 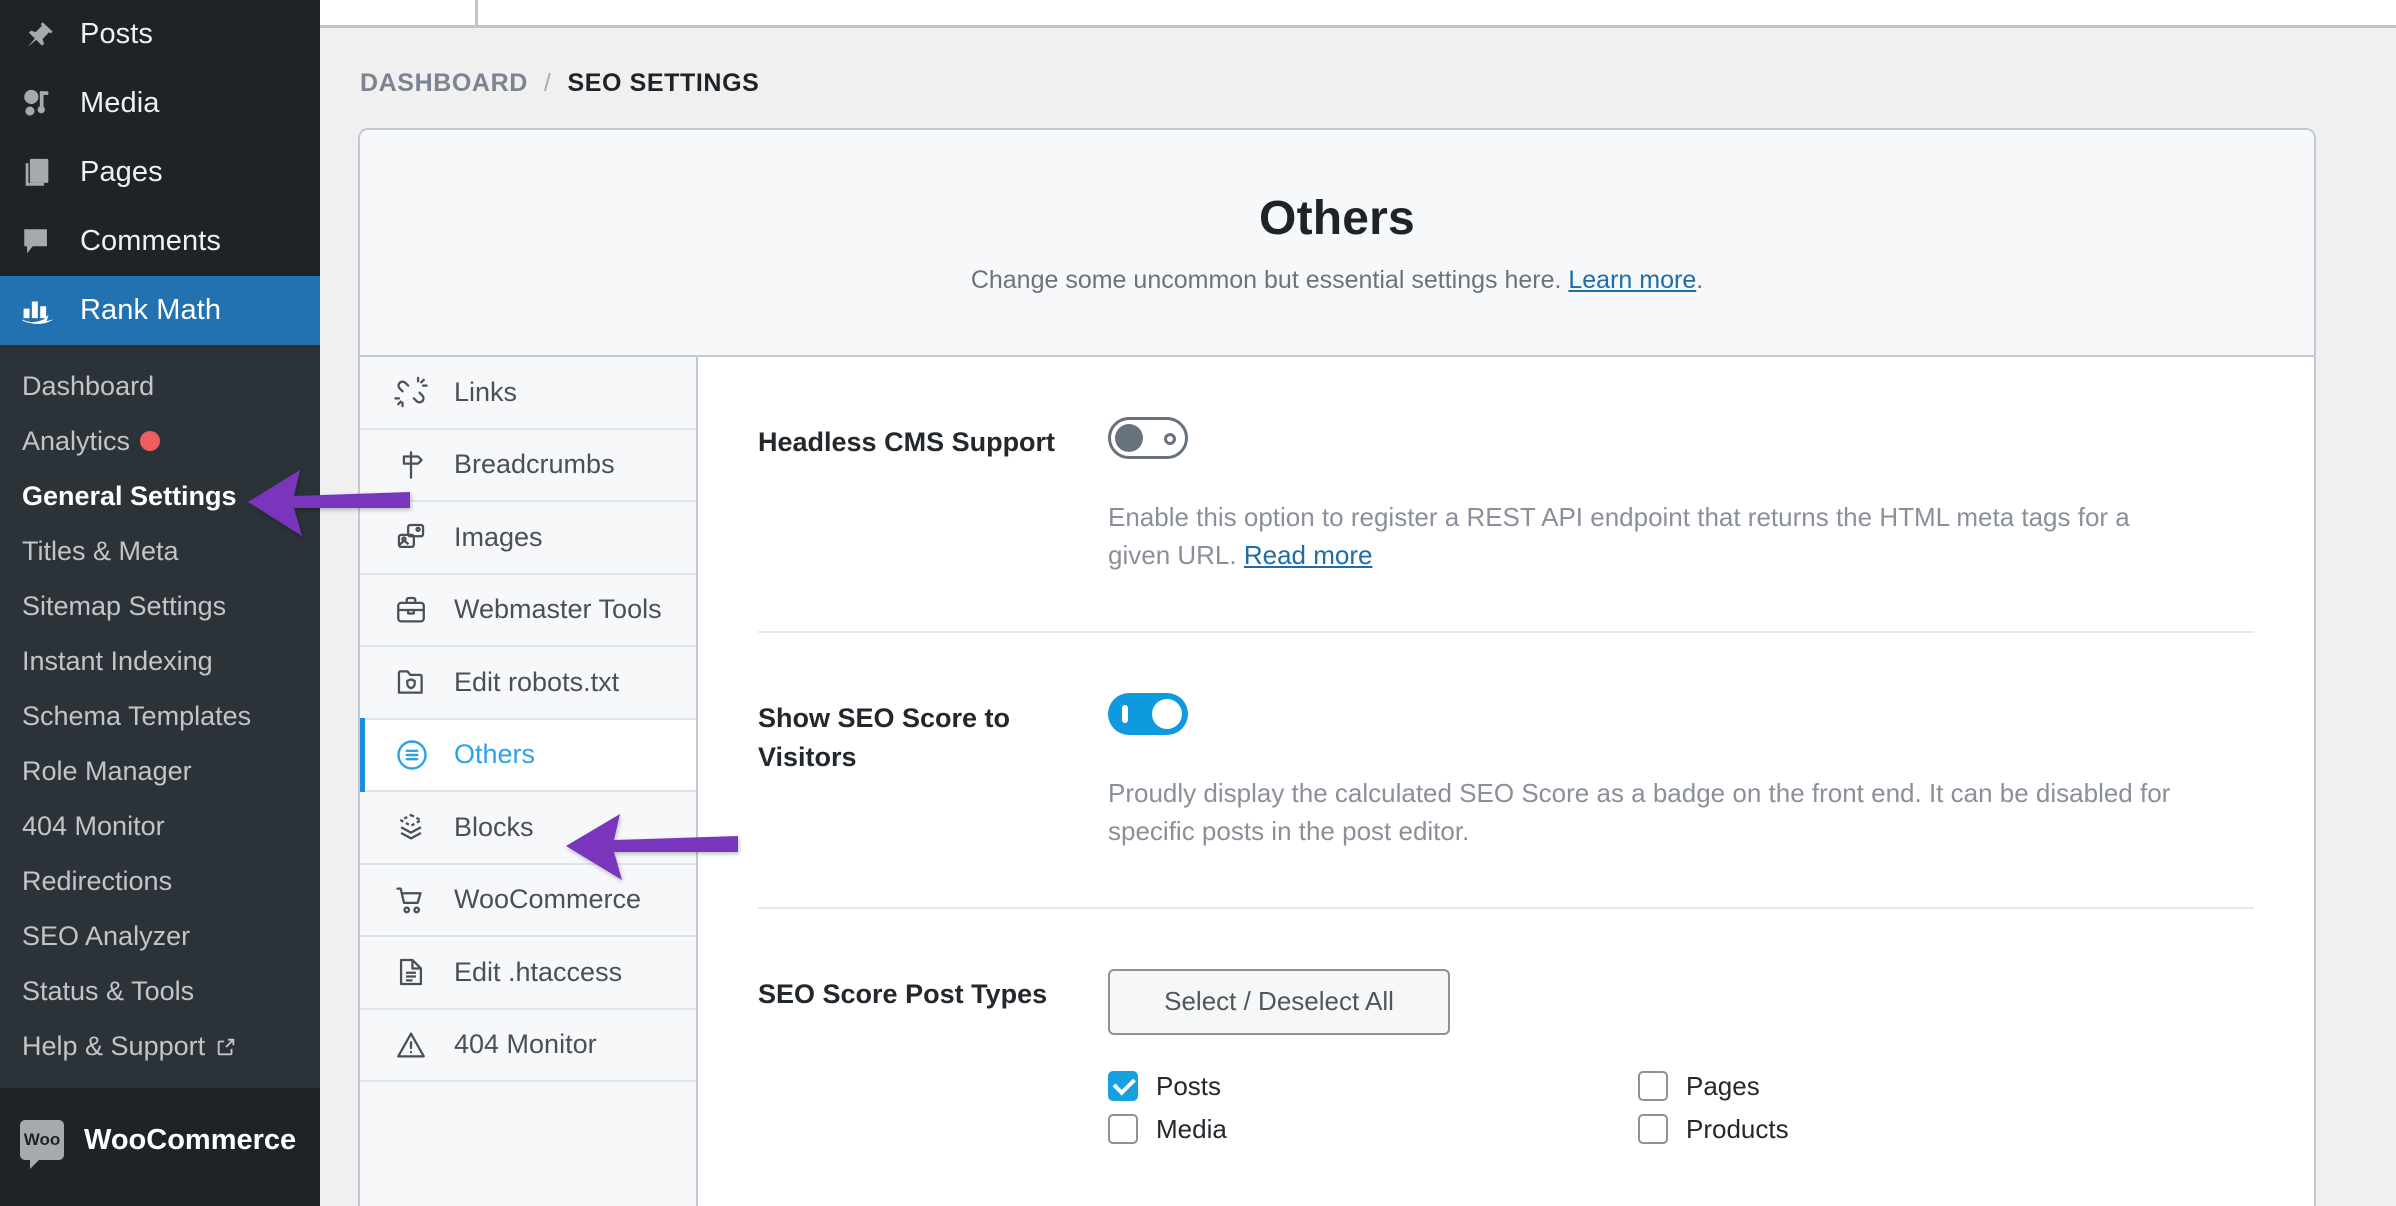 I want to click on headless-cms-toggle, so click(x=1148, y=438).